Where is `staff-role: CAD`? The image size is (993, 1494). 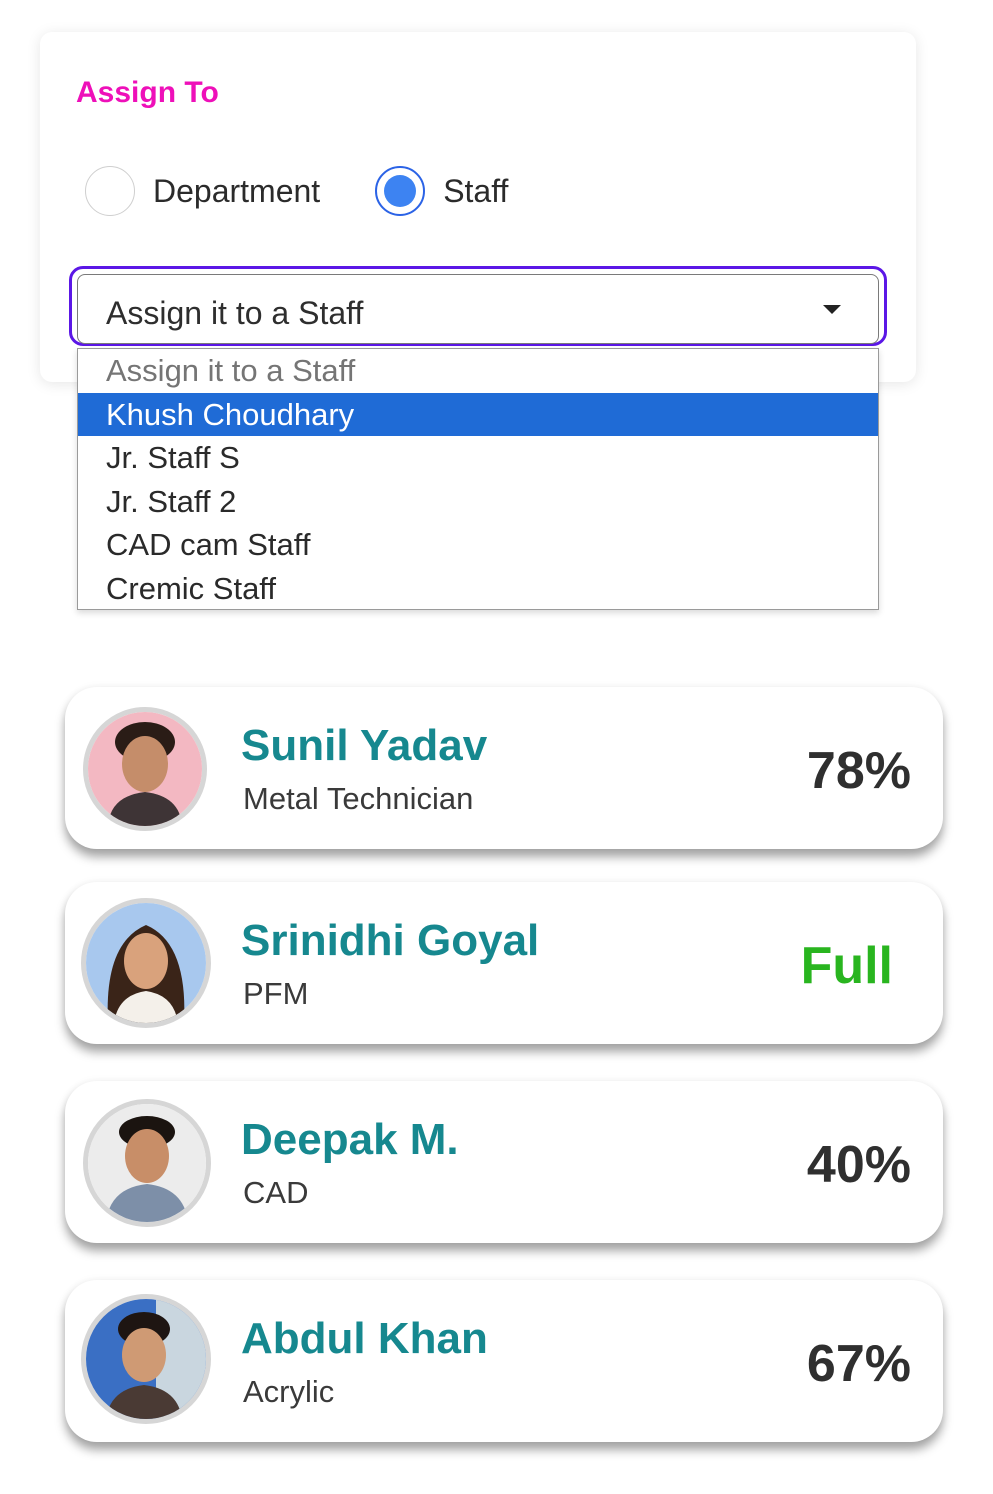 staff-role: CAD is located at coordinates (276, 1192).